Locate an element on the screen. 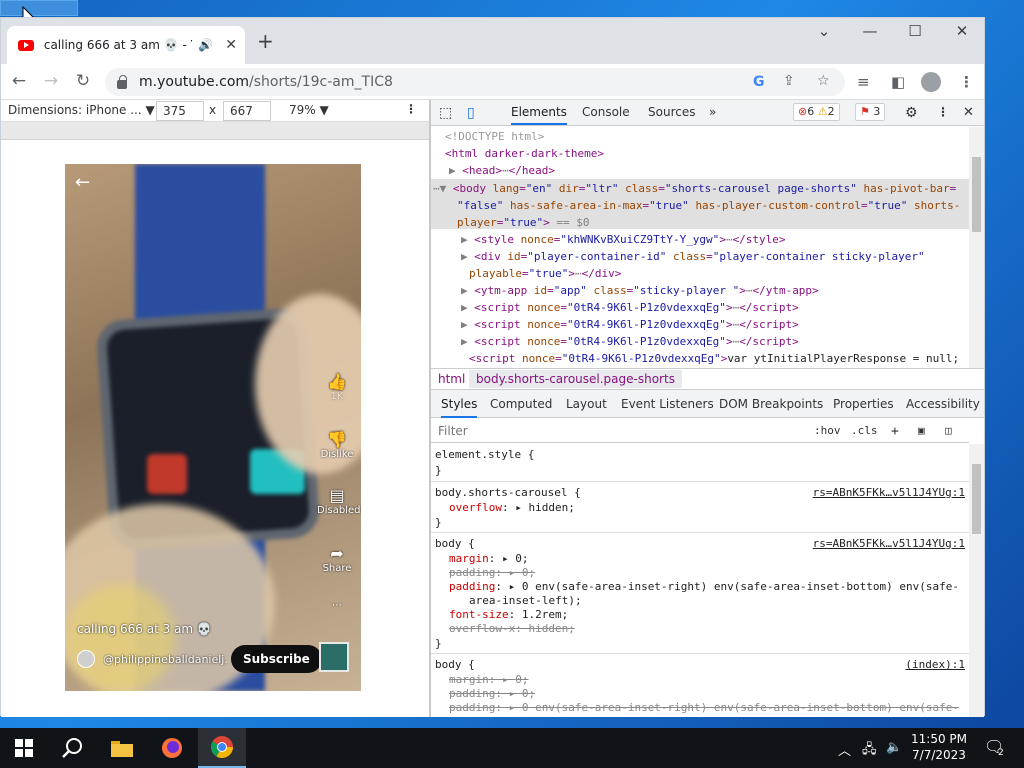 The image size is (1024, 768). start-button is located at coordinates (24, 748).